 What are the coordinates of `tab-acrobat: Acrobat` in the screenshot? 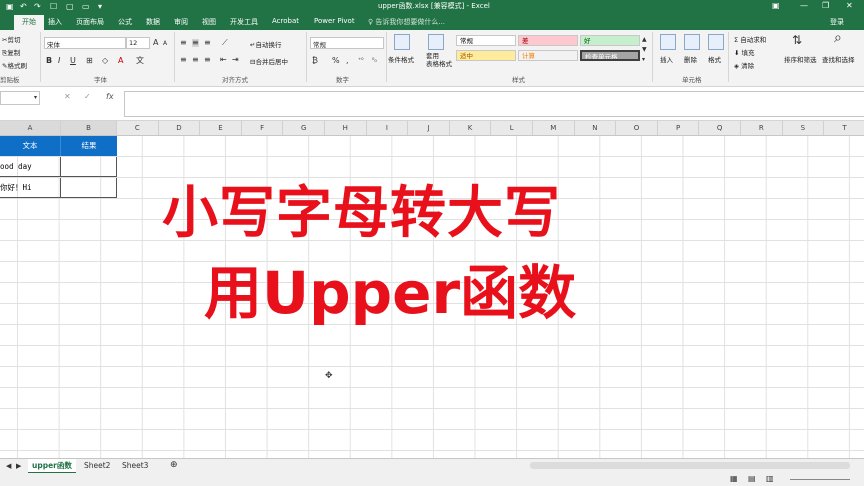 It's located at (285, 21).